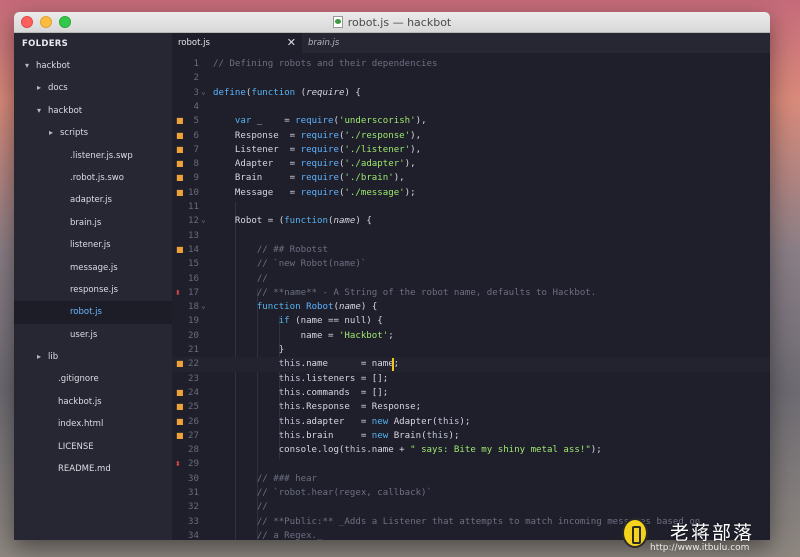  Describe the element at coordinates (76, 446) in the screenshot. I see `sidebar-item-label: LICENSE` at that location.